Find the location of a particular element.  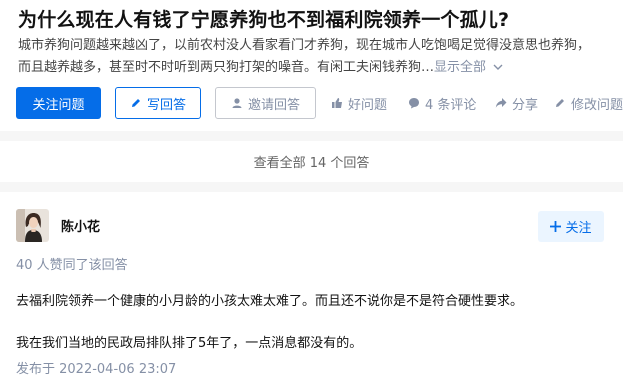

avatar-image is located at coordinates (32, 225).